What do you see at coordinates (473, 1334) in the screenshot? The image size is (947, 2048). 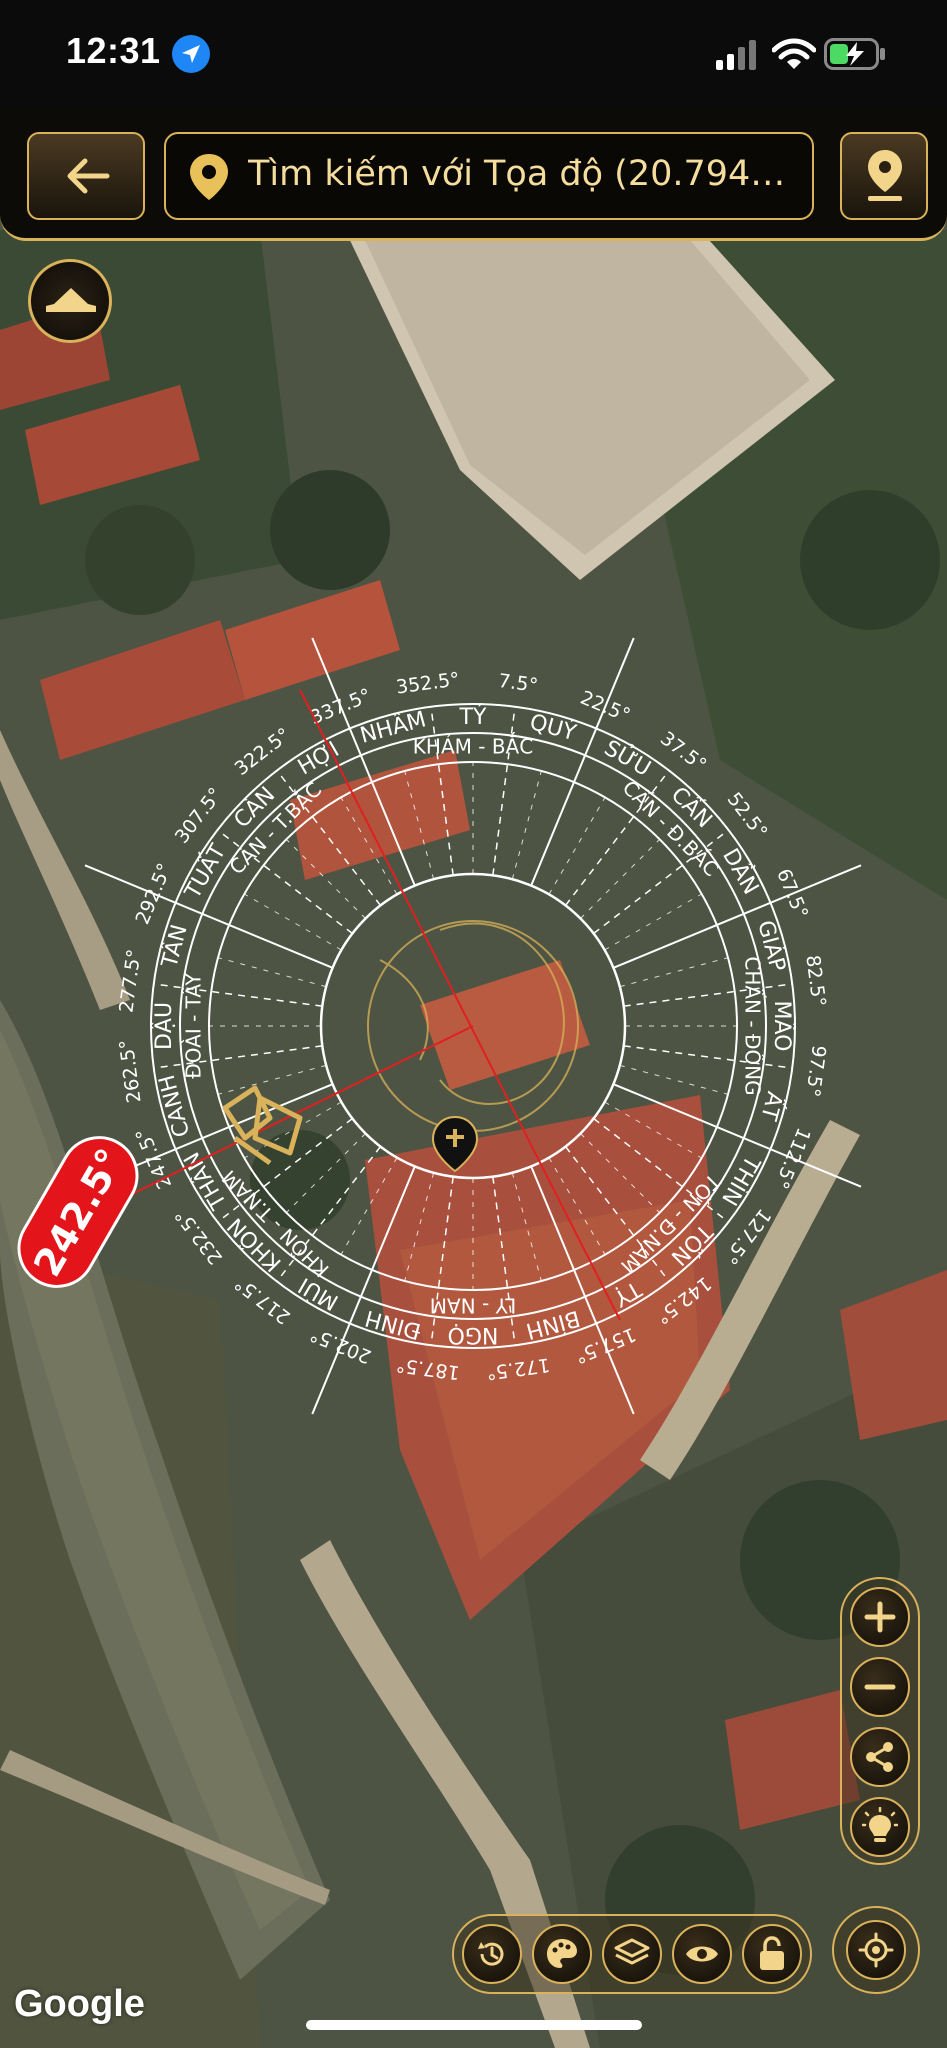 I see `compass-mountain-label: NGỌ` at bounding box center [473, 1334].